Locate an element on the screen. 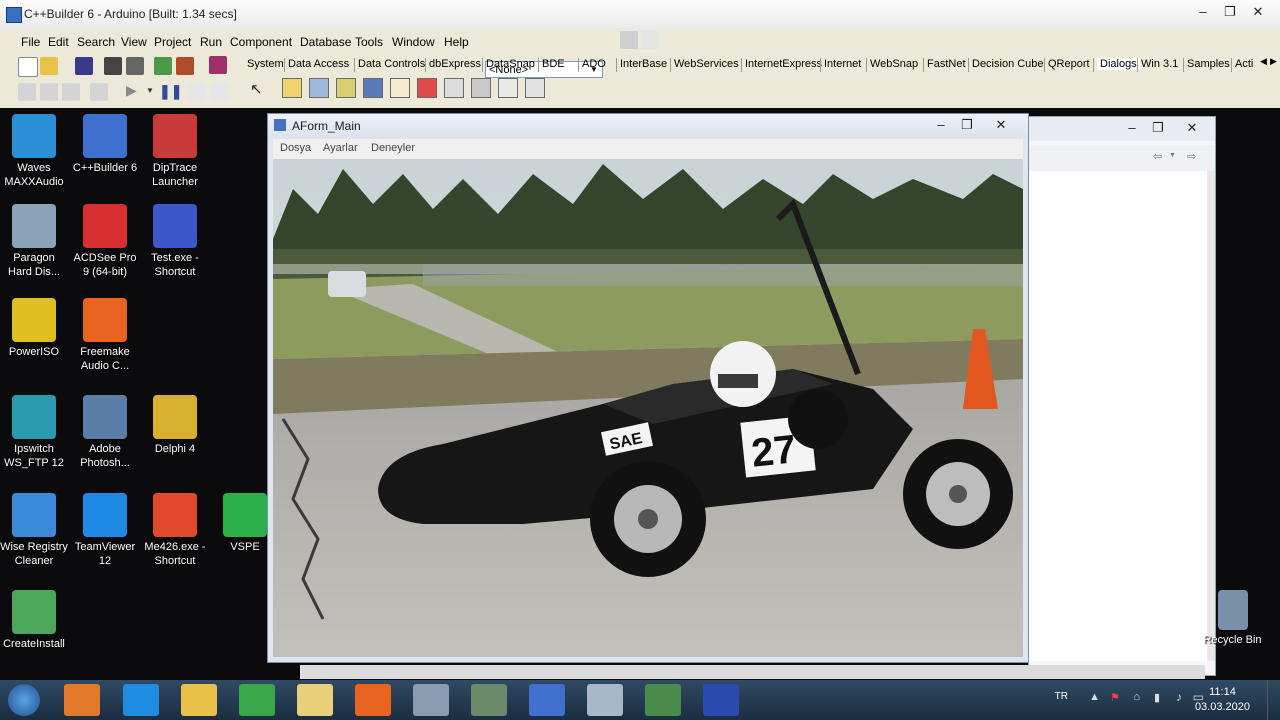 The height and width of the screenshot is (720, 1280). forward-arrow-icon: ⇨ is located at coordinates (1191, 156).